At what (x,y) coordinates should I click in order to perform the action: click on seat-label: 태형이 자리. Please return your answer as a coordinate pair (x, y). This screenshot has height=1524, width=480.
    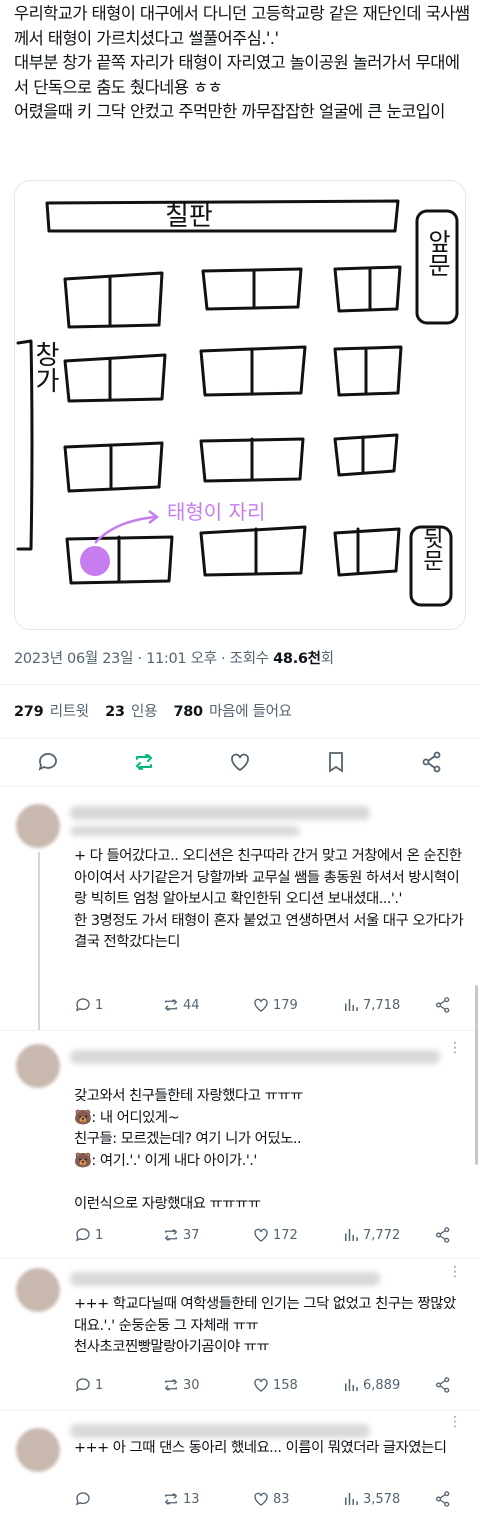
    Looking at the image, I should click on (216, 512).